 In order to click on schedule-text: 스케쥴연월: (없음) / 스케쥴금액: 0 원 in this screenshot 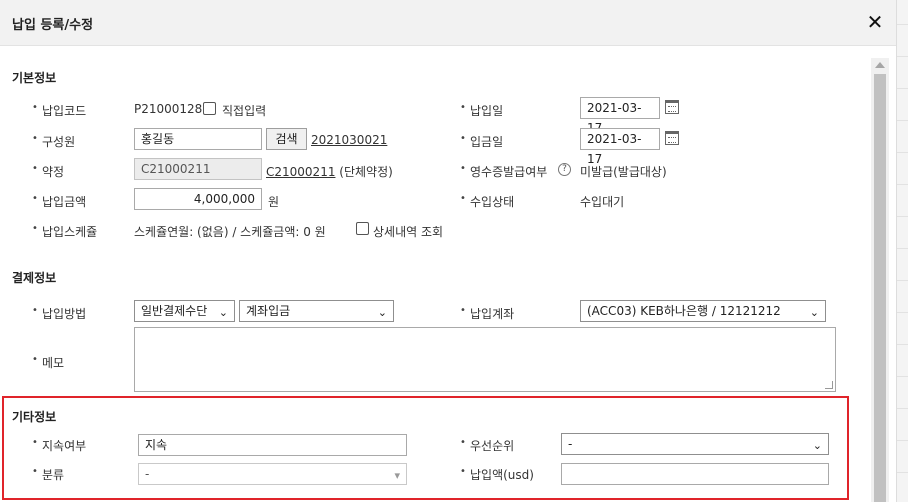, I will do `click(230, 232)`.